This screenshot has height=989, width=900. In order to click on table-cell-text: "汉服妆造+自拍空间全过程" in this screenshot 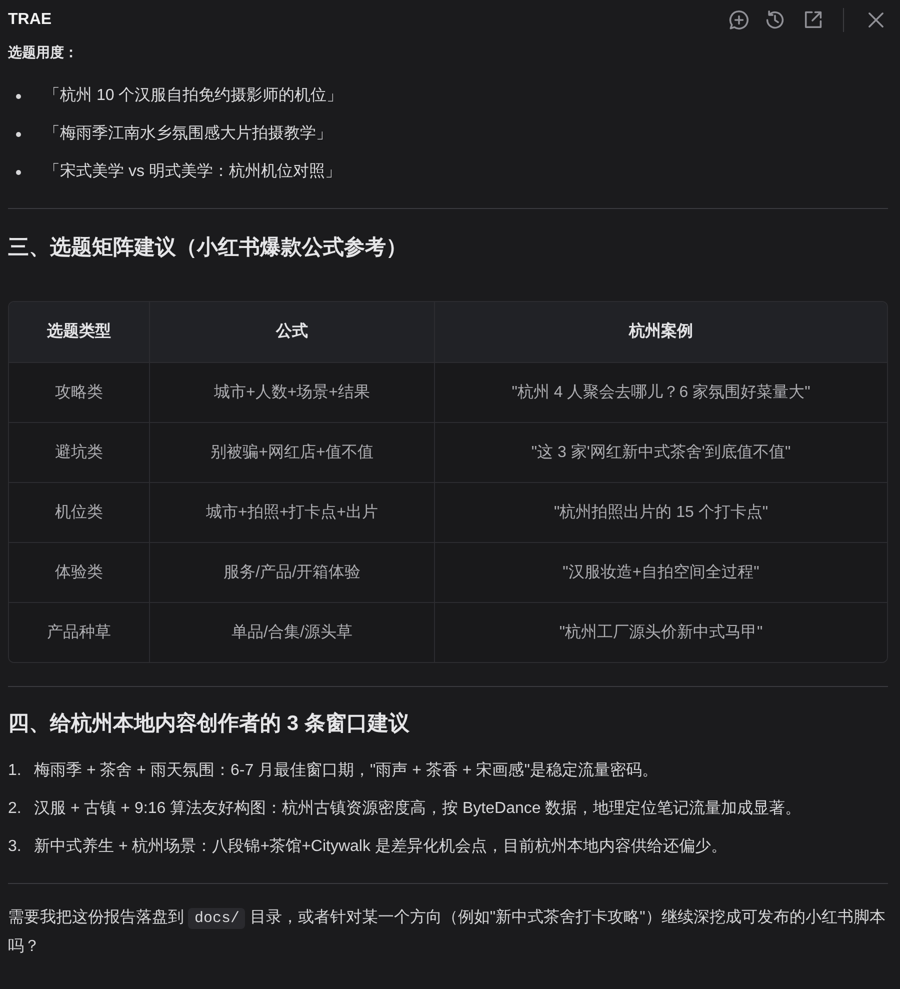, I will do `click(661, 572)`.